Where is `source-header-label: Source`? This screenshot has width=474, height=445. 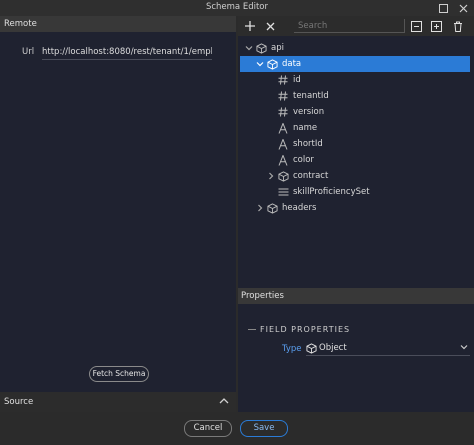
source-header-label: Source is located at coordinates (19, 402).